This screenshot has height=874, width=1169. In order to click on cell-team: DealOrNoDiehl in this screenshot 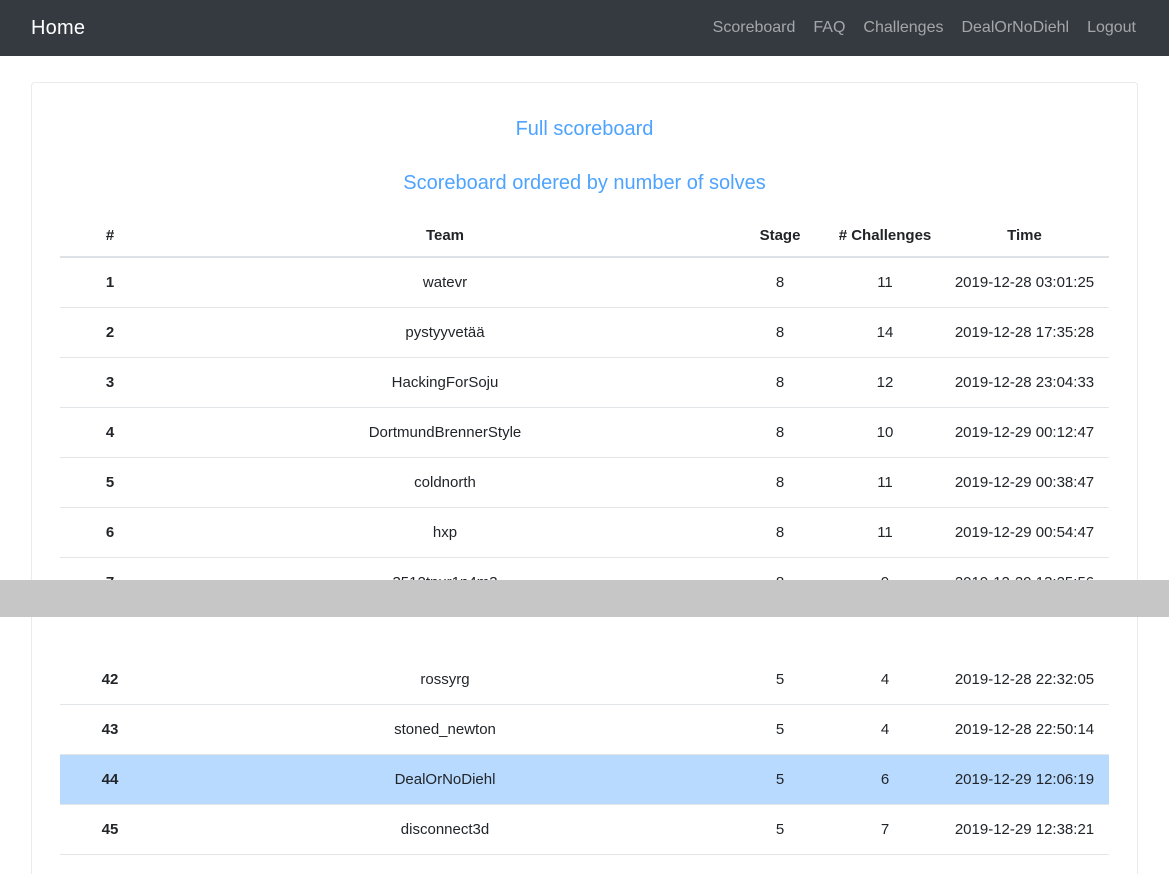, I will do `click(445, 779)`.